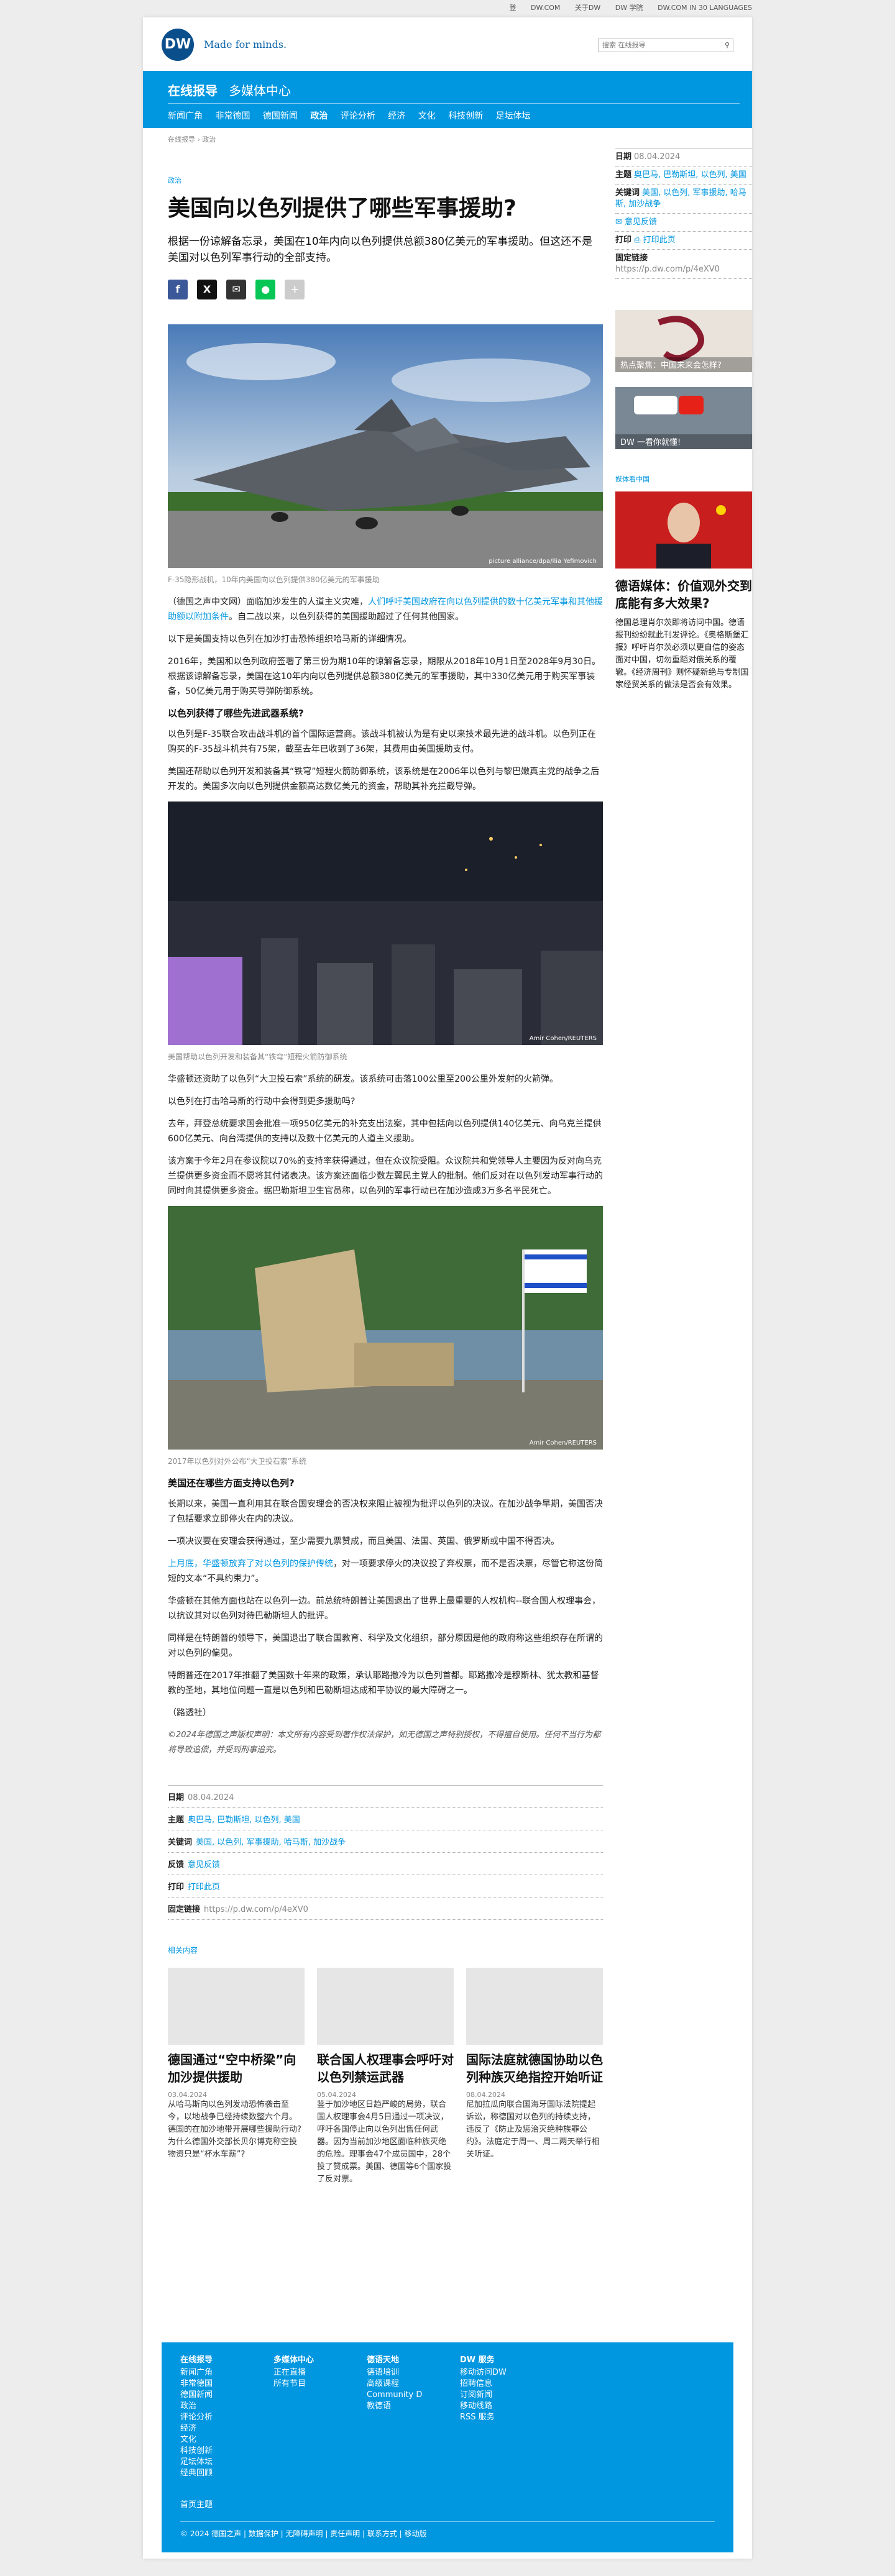 This screenshot has height=2576, width=895. I want to click on subnav-item: 德国新闻, so click(280, 116).